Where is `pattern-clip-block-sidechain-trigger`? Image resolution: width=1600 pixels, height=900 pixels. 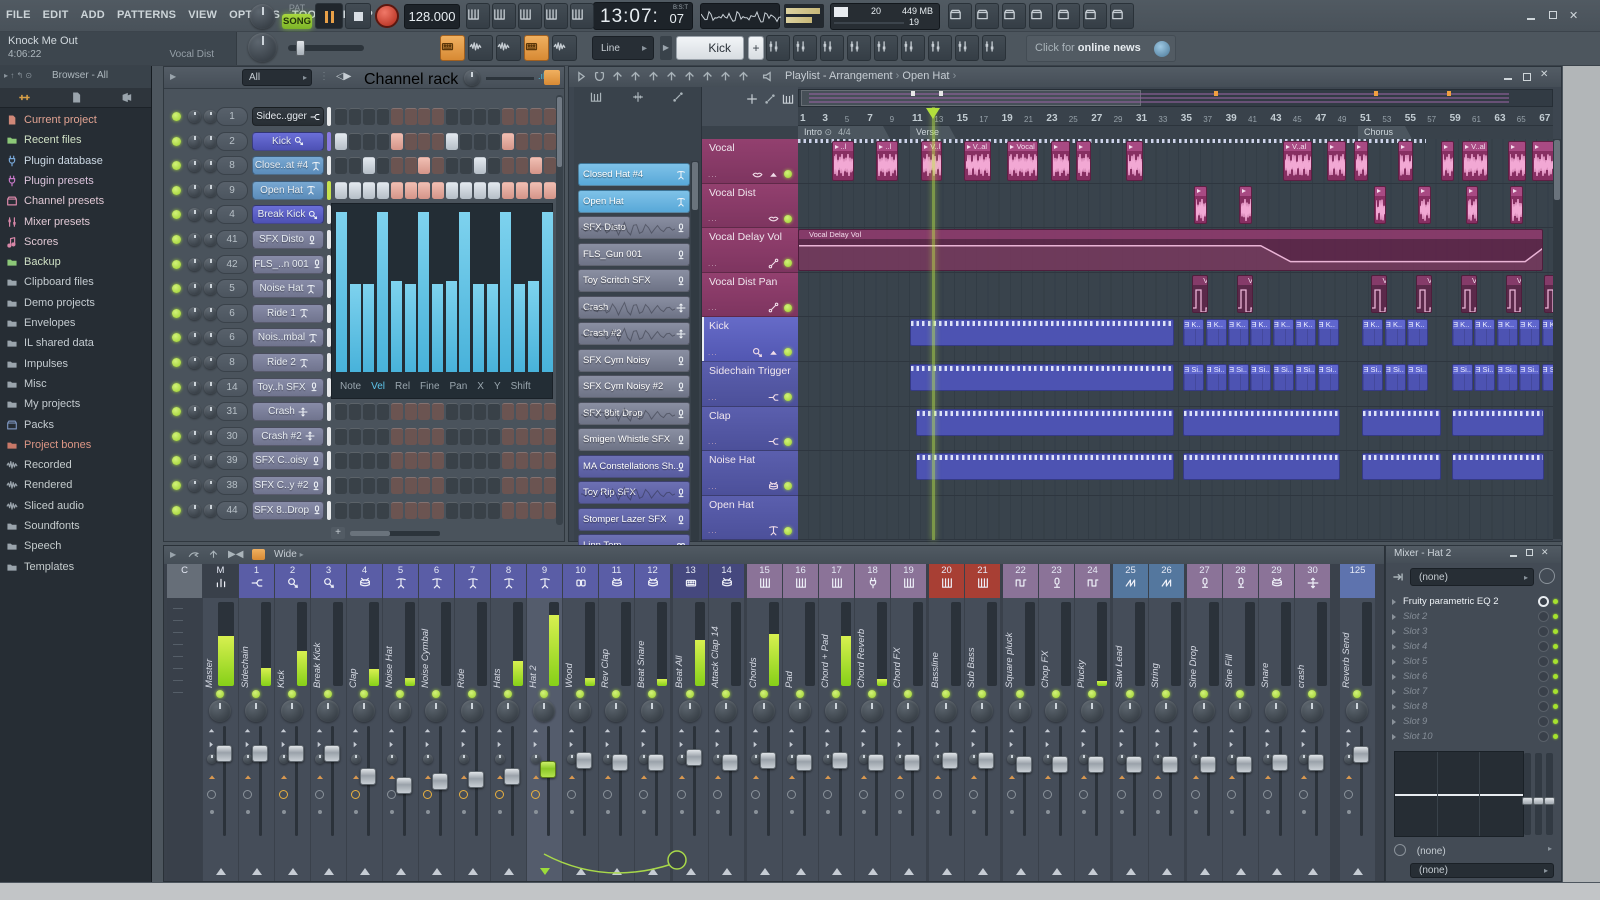
pattern-clip-block-sidechain-trigger is located at coordinates (1042, 377).